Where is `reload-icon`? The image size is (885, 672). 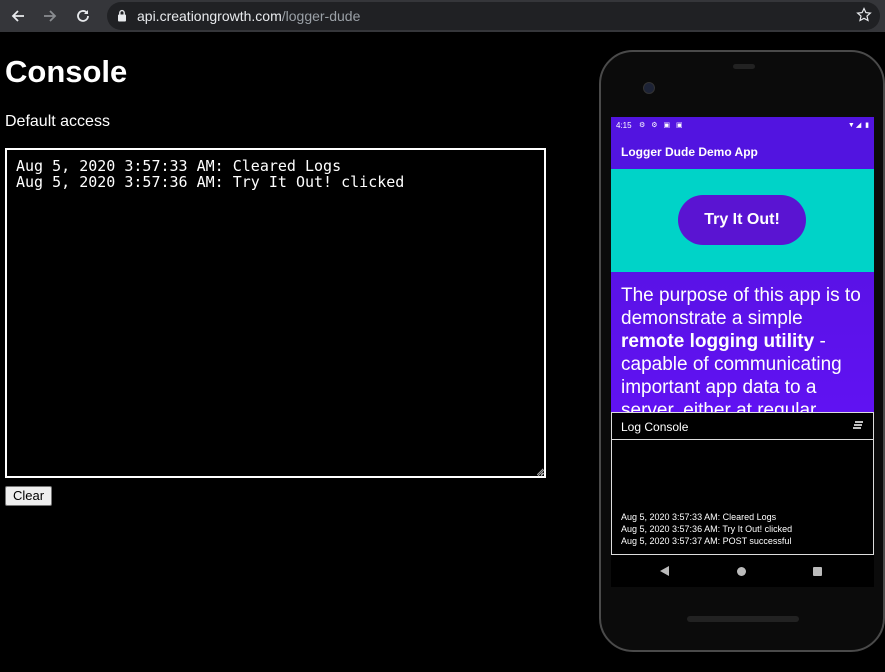
reload-icon is located at coordinates (83, 16).